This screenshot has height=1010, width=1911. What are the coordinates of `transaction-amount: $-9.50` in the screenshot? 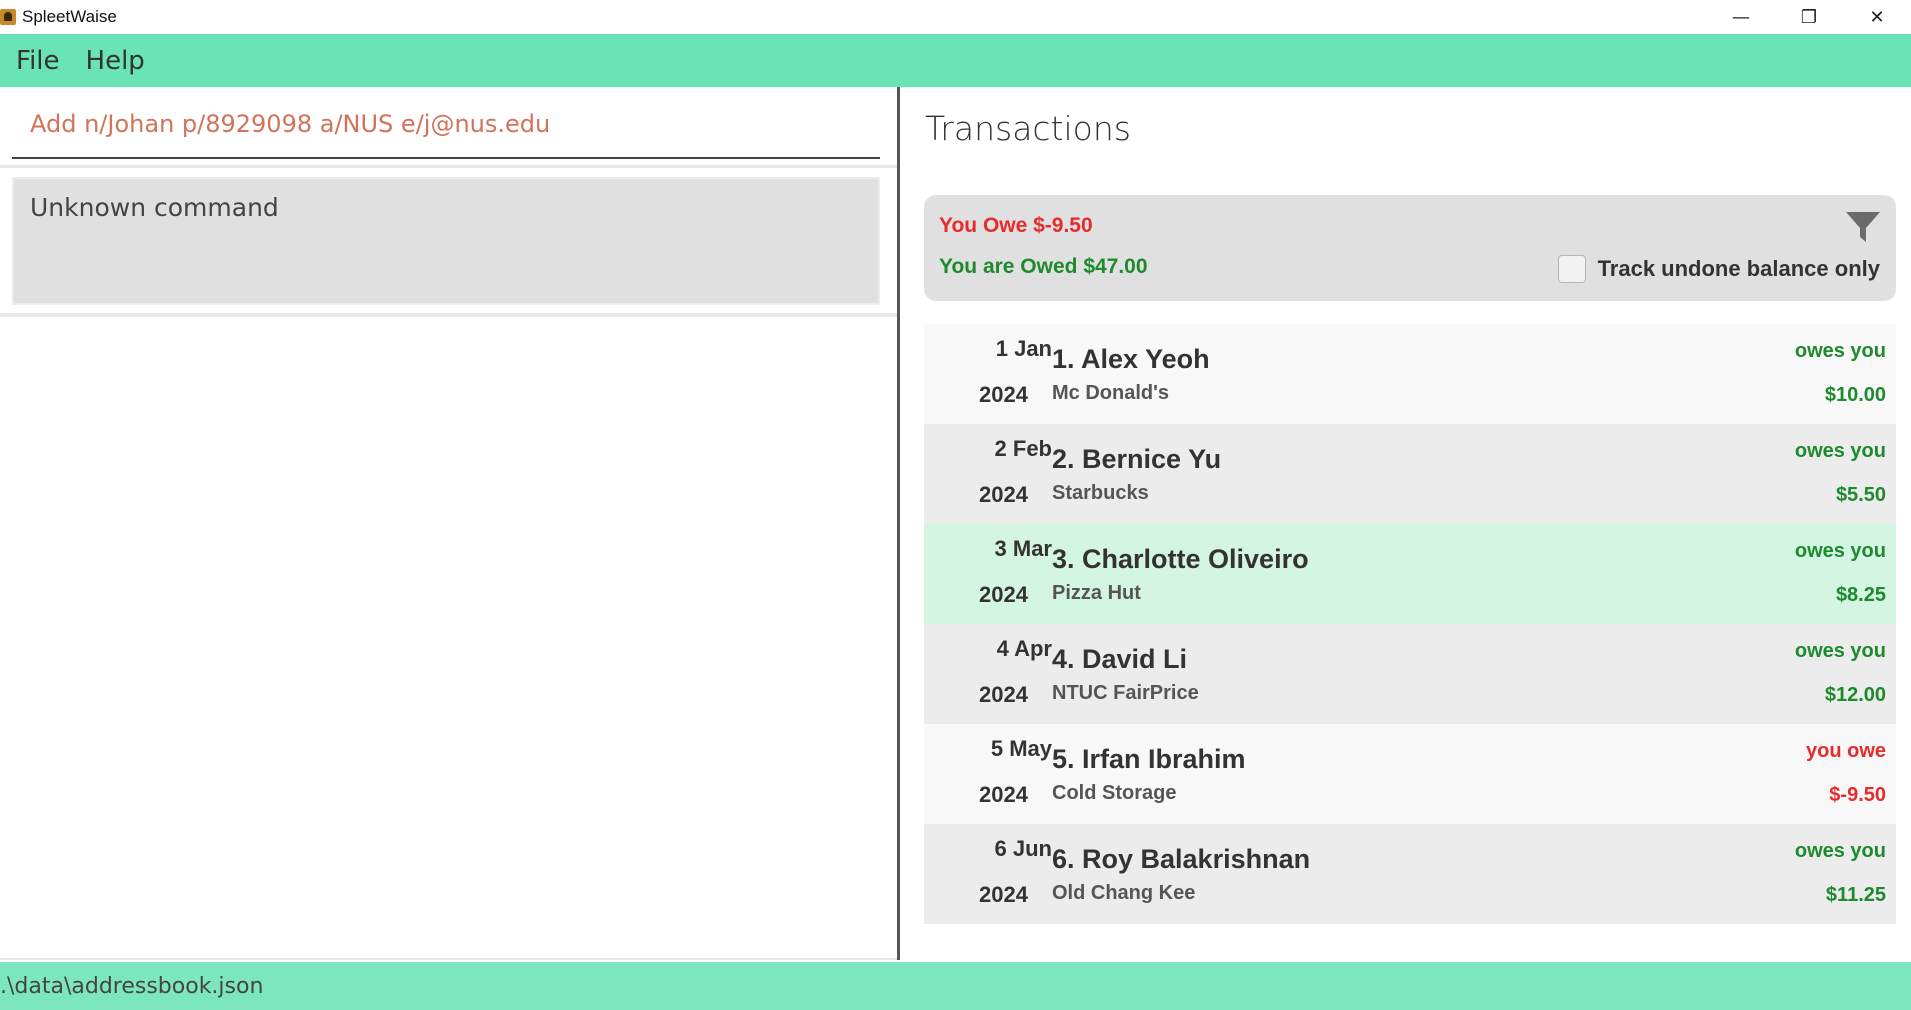 It's located at (1857, 795).